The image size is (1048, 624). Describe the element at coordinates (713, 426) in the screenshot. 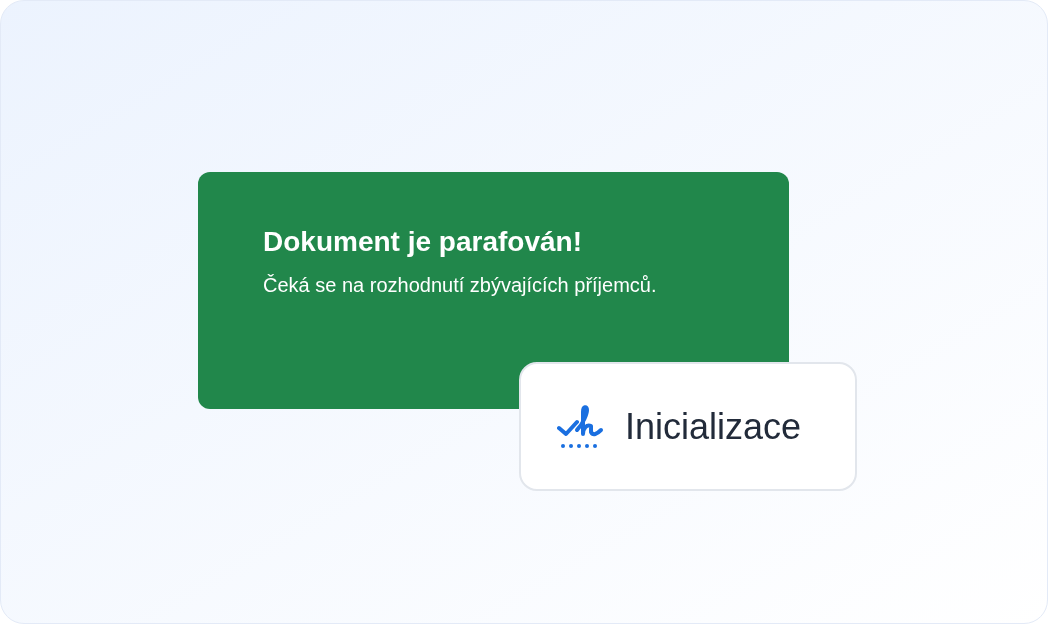

I see `chip-label: Inicializace` at that location.